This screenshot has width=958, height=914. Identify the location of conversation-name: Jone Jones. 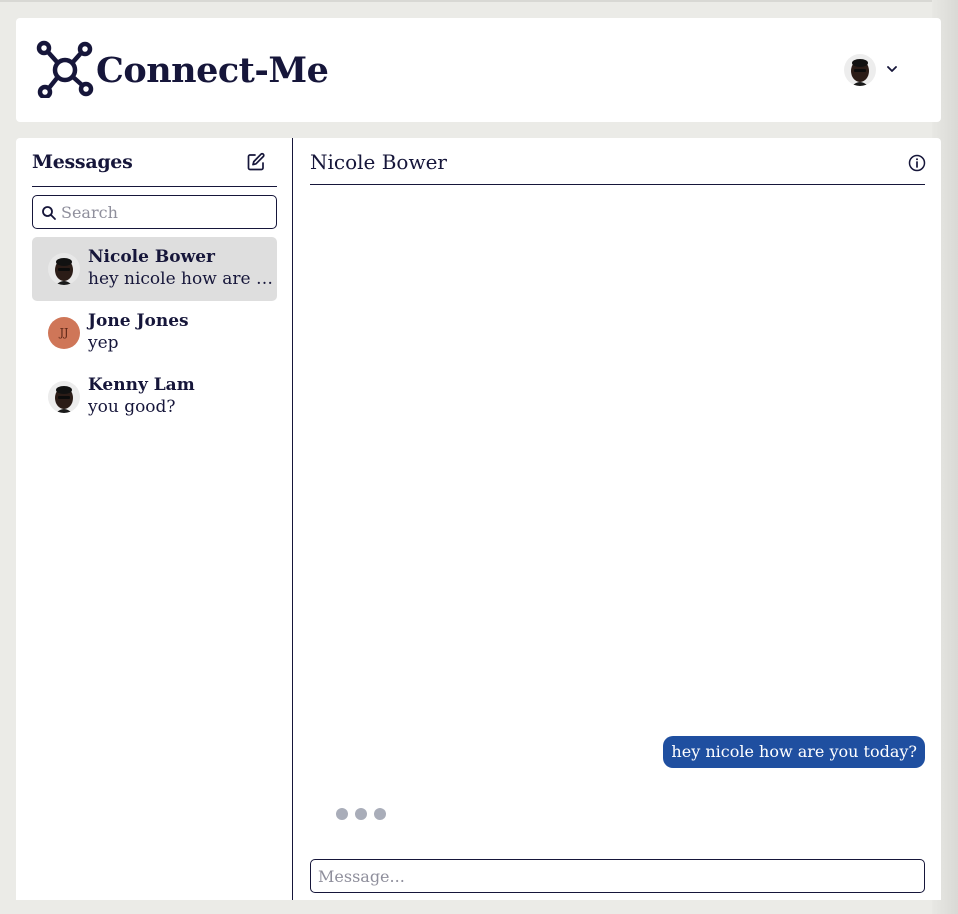
(138, 321).